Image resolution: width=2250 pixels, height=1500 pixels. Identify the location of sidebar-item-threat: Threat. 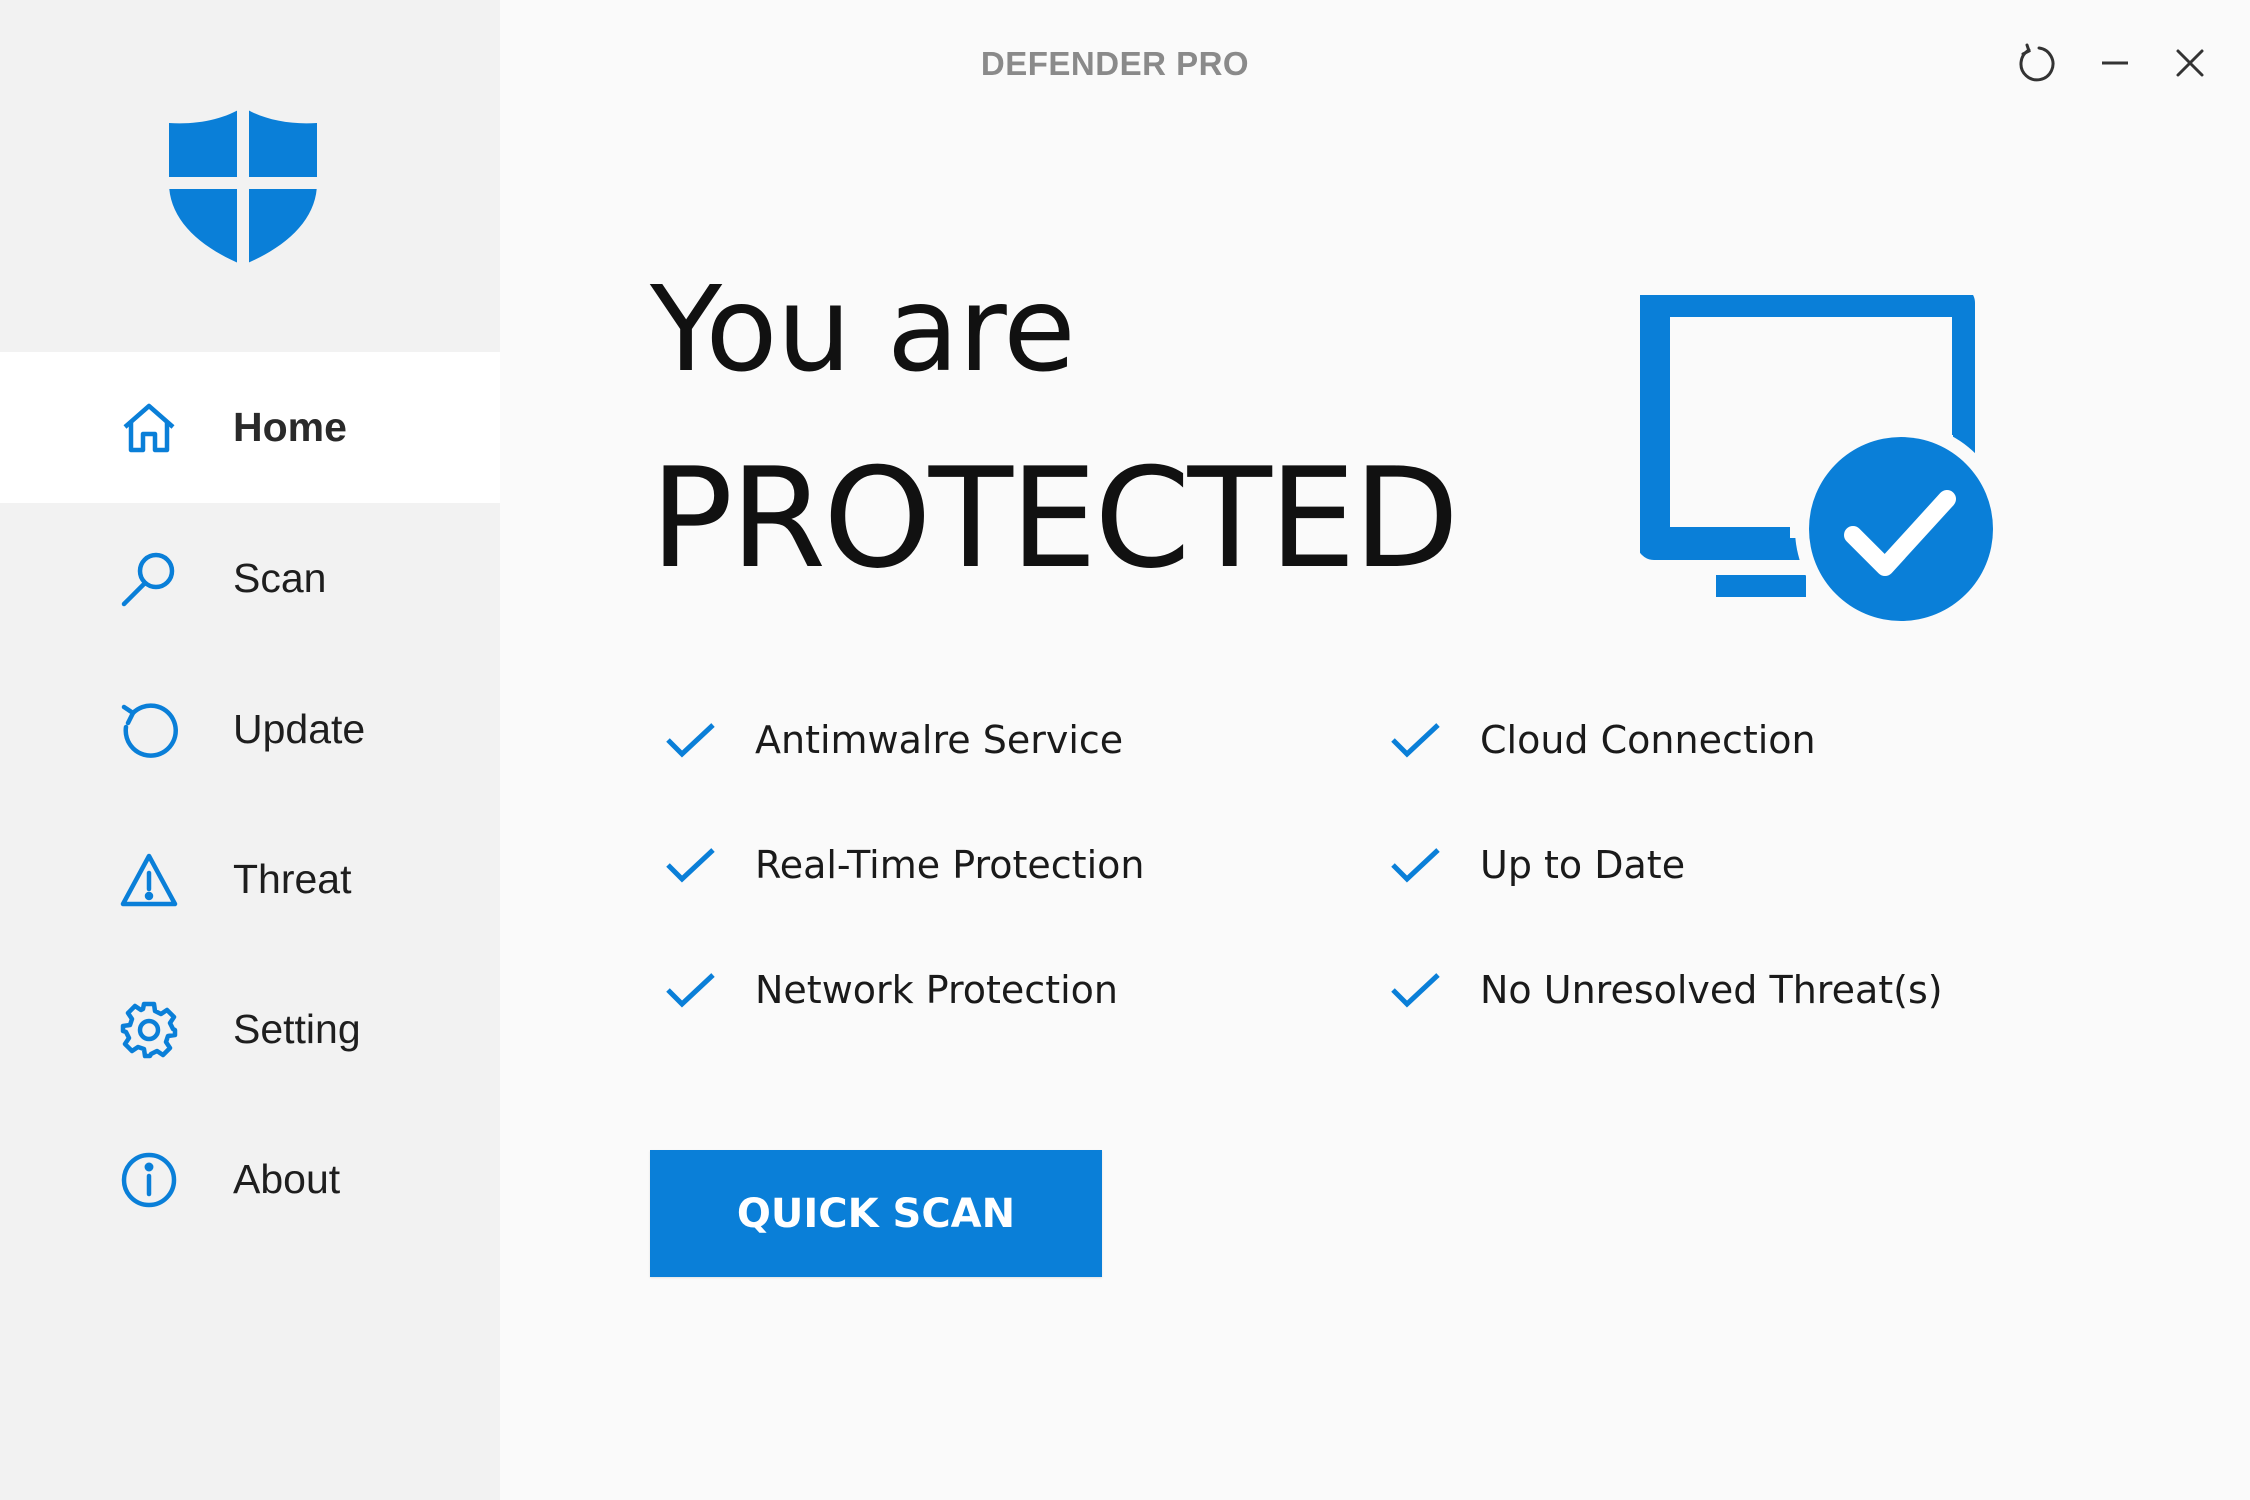
(250, 879).